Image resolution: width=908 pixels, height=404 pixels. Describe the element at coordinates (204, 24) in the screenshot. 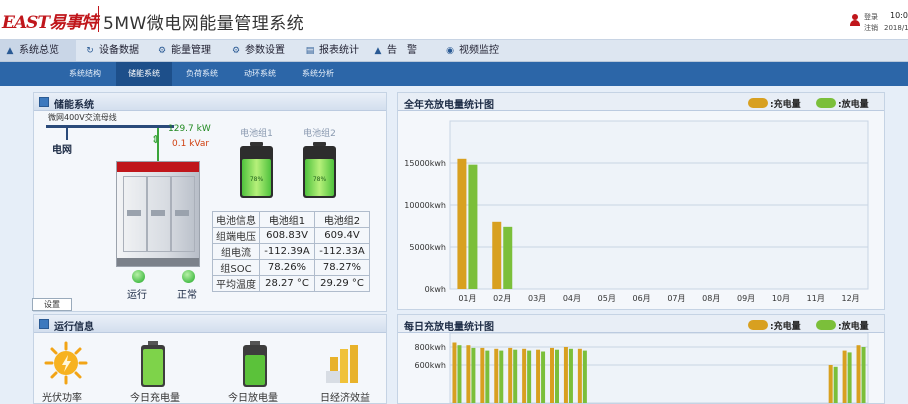

I see `app-title: 5MW微电网能量管理系统` at that location.